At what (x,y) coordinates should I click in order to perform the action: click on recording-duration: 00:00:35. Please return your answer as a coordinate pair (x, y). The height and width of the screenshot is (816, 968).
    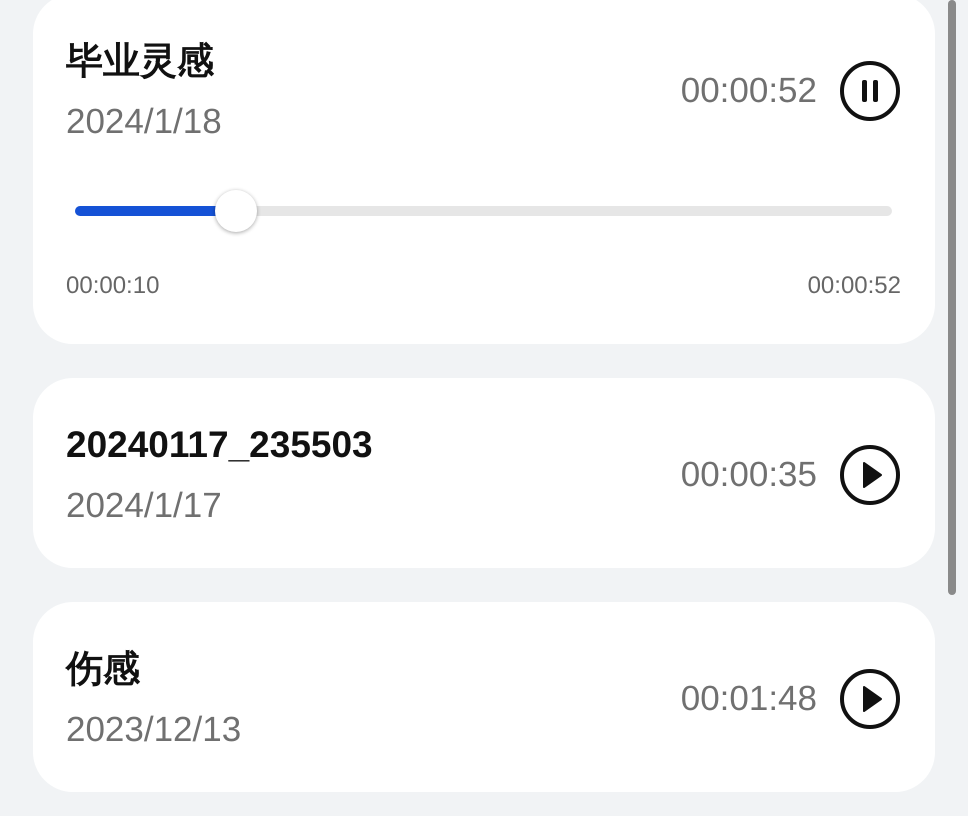
    Looking at the image, I should click on (748, 475).